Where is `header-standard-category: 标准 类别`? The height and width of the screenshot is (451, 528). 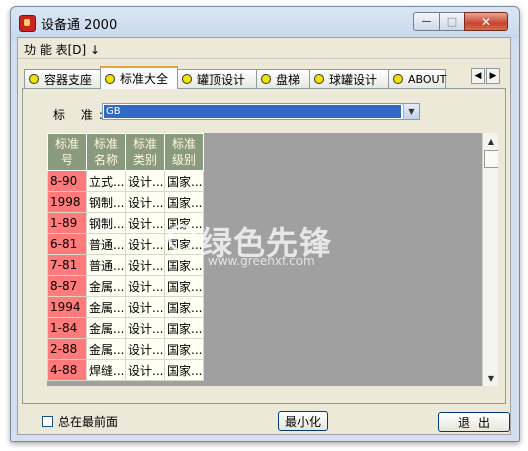 header-standard-category: 标准 类别 is located at coordinates (145, 152).